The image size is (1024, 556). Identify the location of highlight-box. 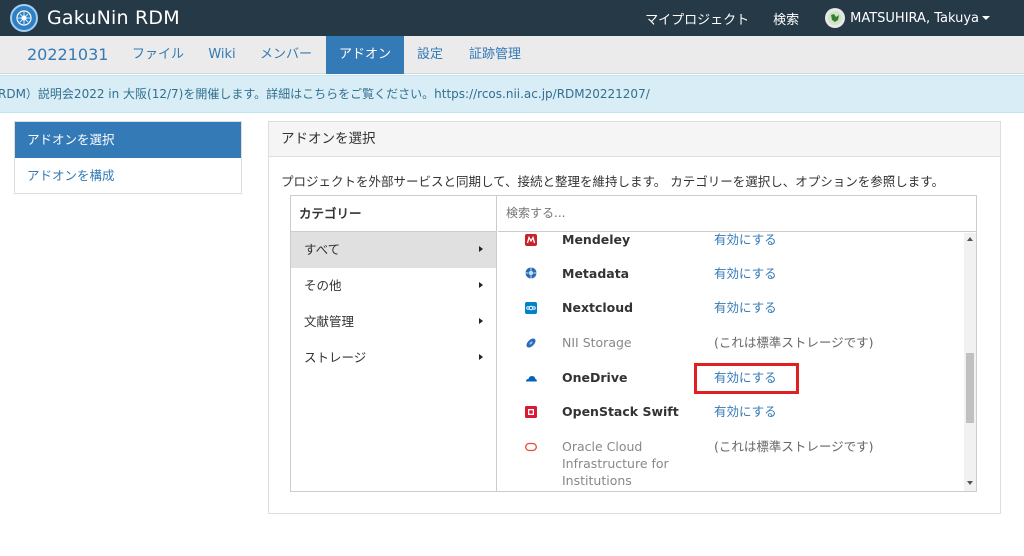
(746, 378).